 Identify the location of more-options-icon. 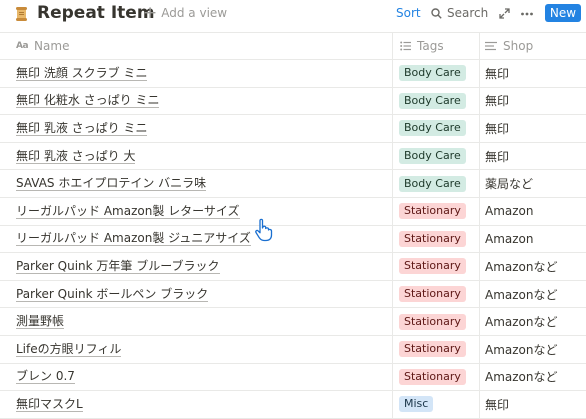
(527, 14).